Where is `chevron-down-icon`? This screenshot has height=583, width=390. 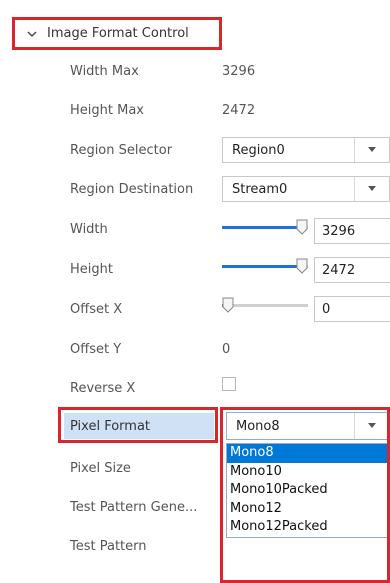
chevron-down-icon is located at coordinates (32, 34).